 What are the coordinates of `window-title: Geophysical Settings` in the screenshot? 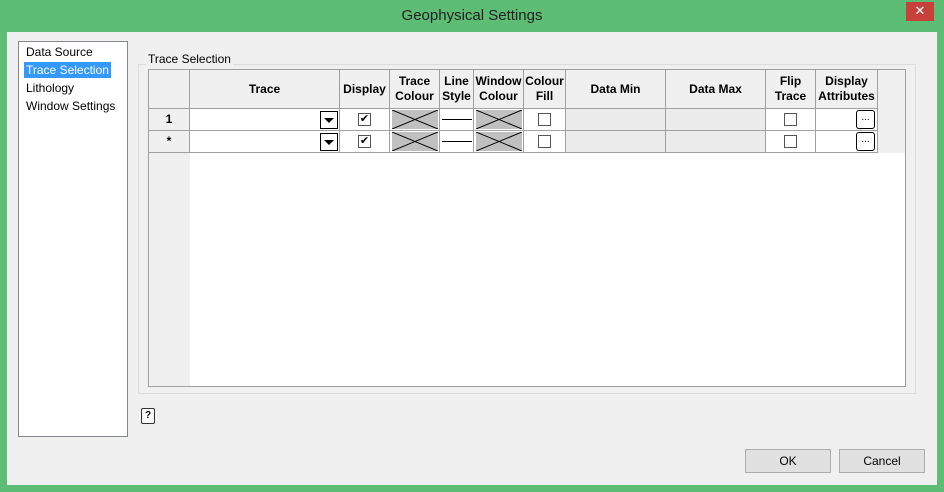 It's located at (472, 15).